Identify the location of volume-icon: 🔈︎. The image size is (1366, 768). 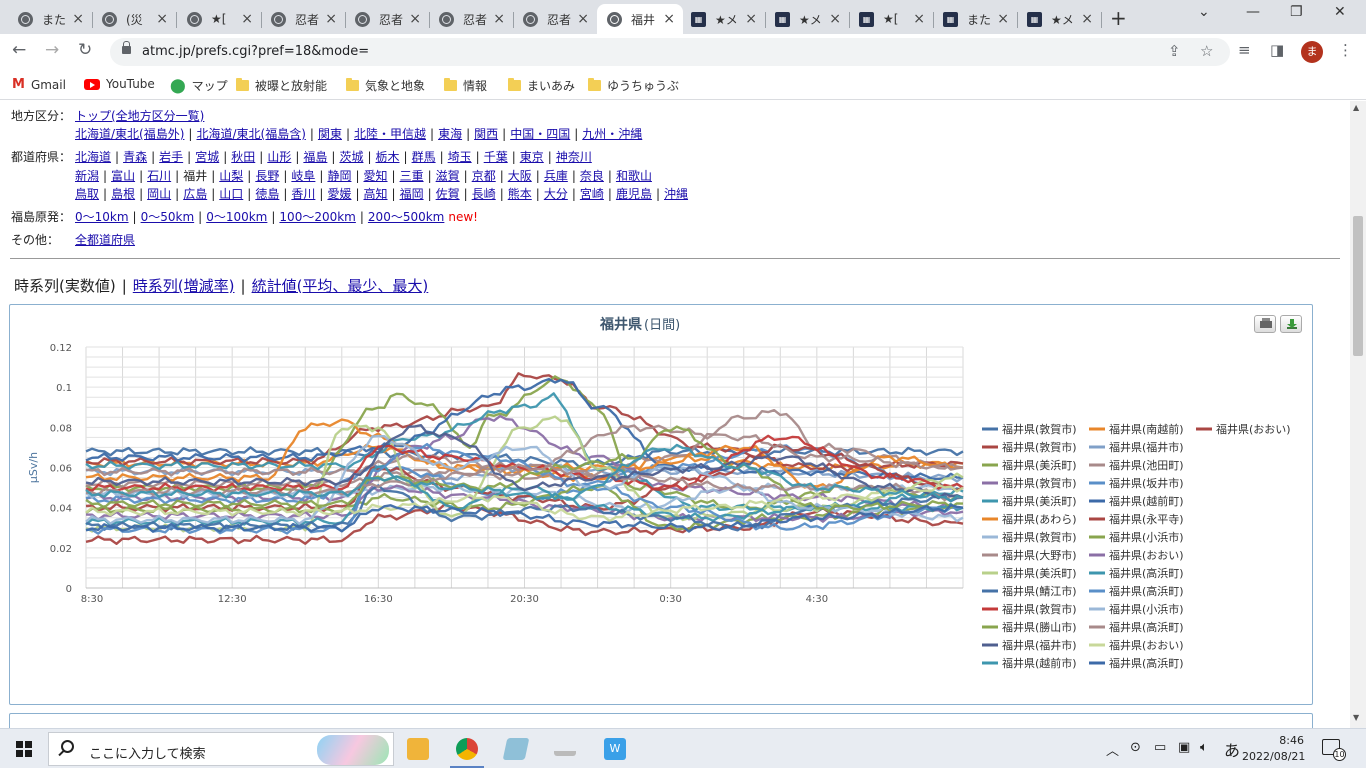
(1204, 747).